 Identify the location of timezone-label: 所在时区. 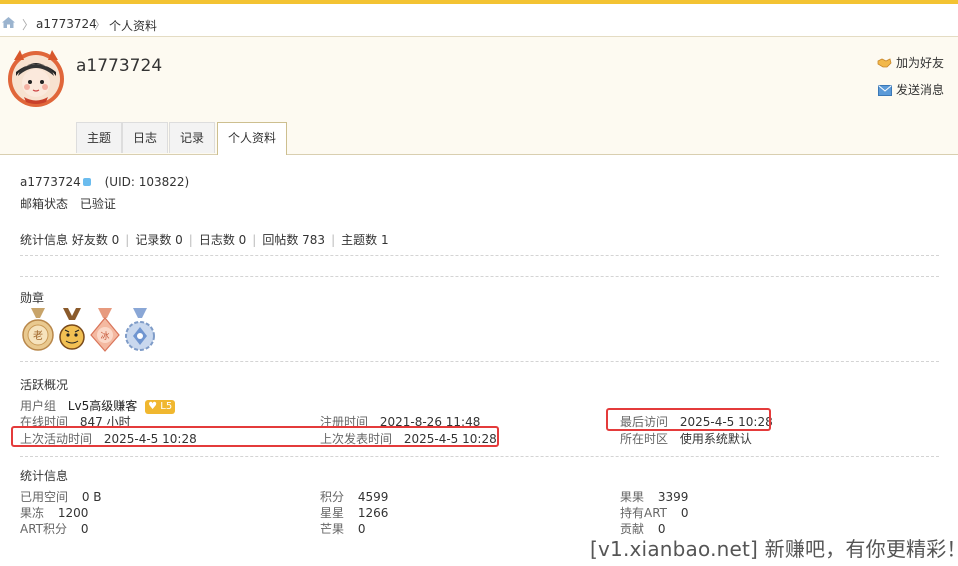
(644, 439).